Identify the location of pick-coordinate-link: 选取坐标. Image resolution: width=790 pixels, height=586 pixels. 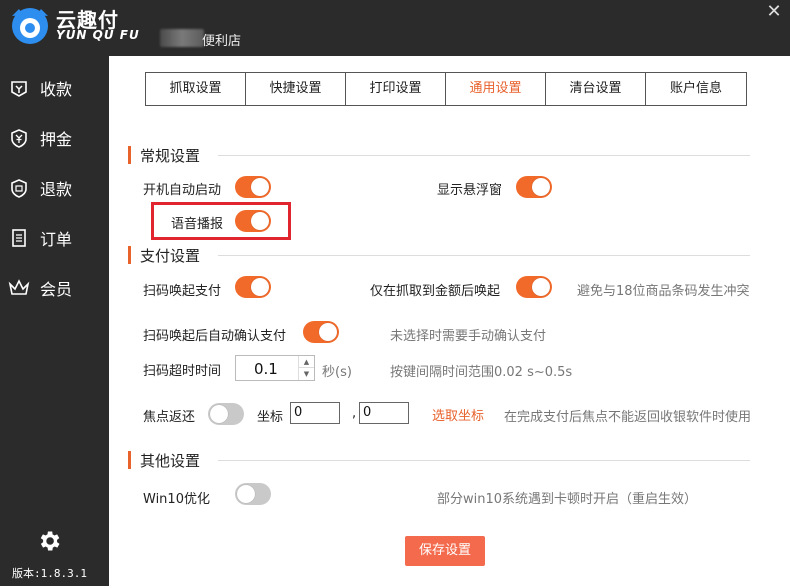
(458, 414).